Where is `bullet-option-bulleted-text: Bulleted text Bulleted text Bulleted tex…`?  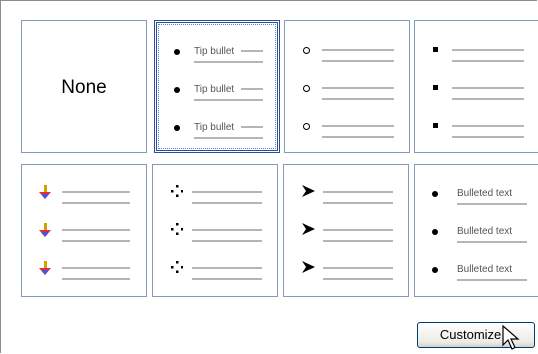 bullet-option-bulleted-text: Bulleted text Bulleted text Bulleted tex… is located at coordinates (476, 230).